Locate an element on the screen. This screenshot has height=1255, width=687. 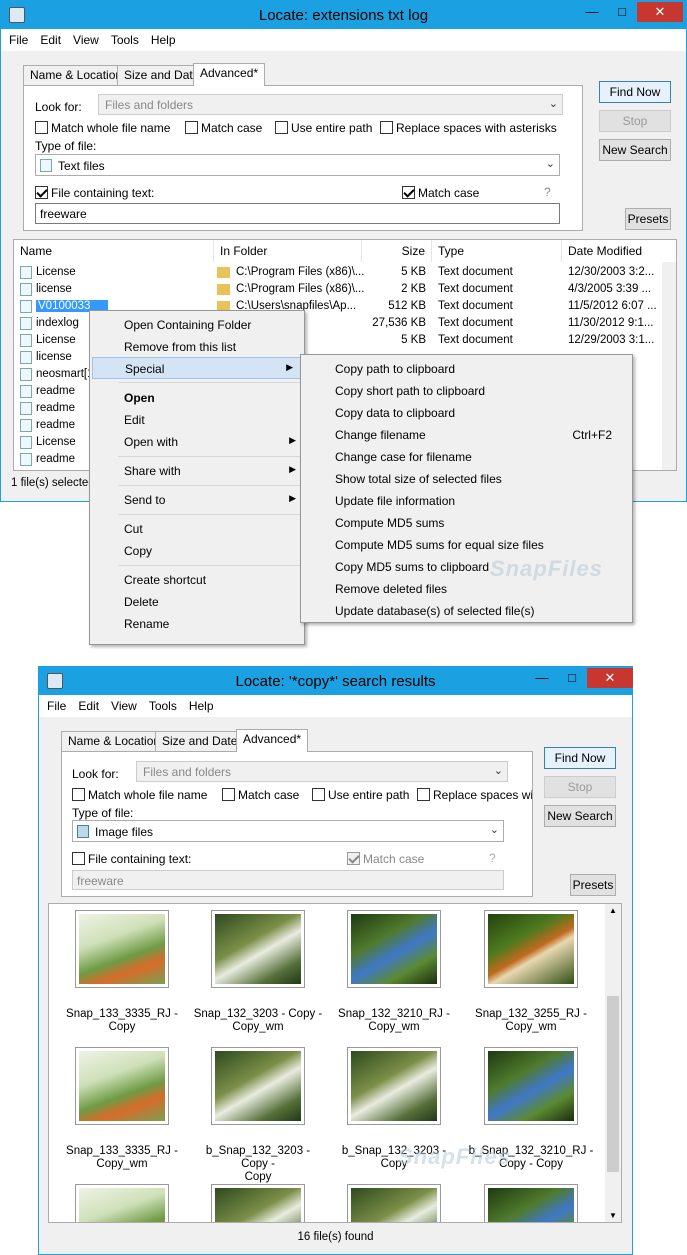
text-file-icon is located at coordinates (26, 374).